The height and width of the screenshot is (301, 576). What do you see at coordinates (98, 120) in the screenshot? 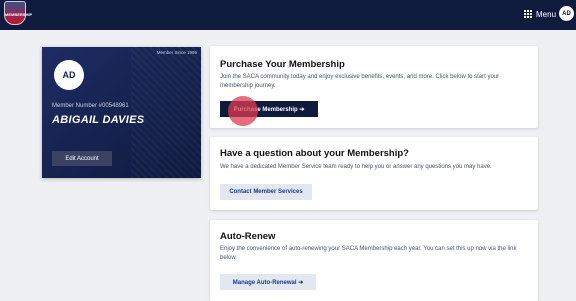
I see `member-name: ABIGAIL DAVIES` at bounding box center [98, 120].